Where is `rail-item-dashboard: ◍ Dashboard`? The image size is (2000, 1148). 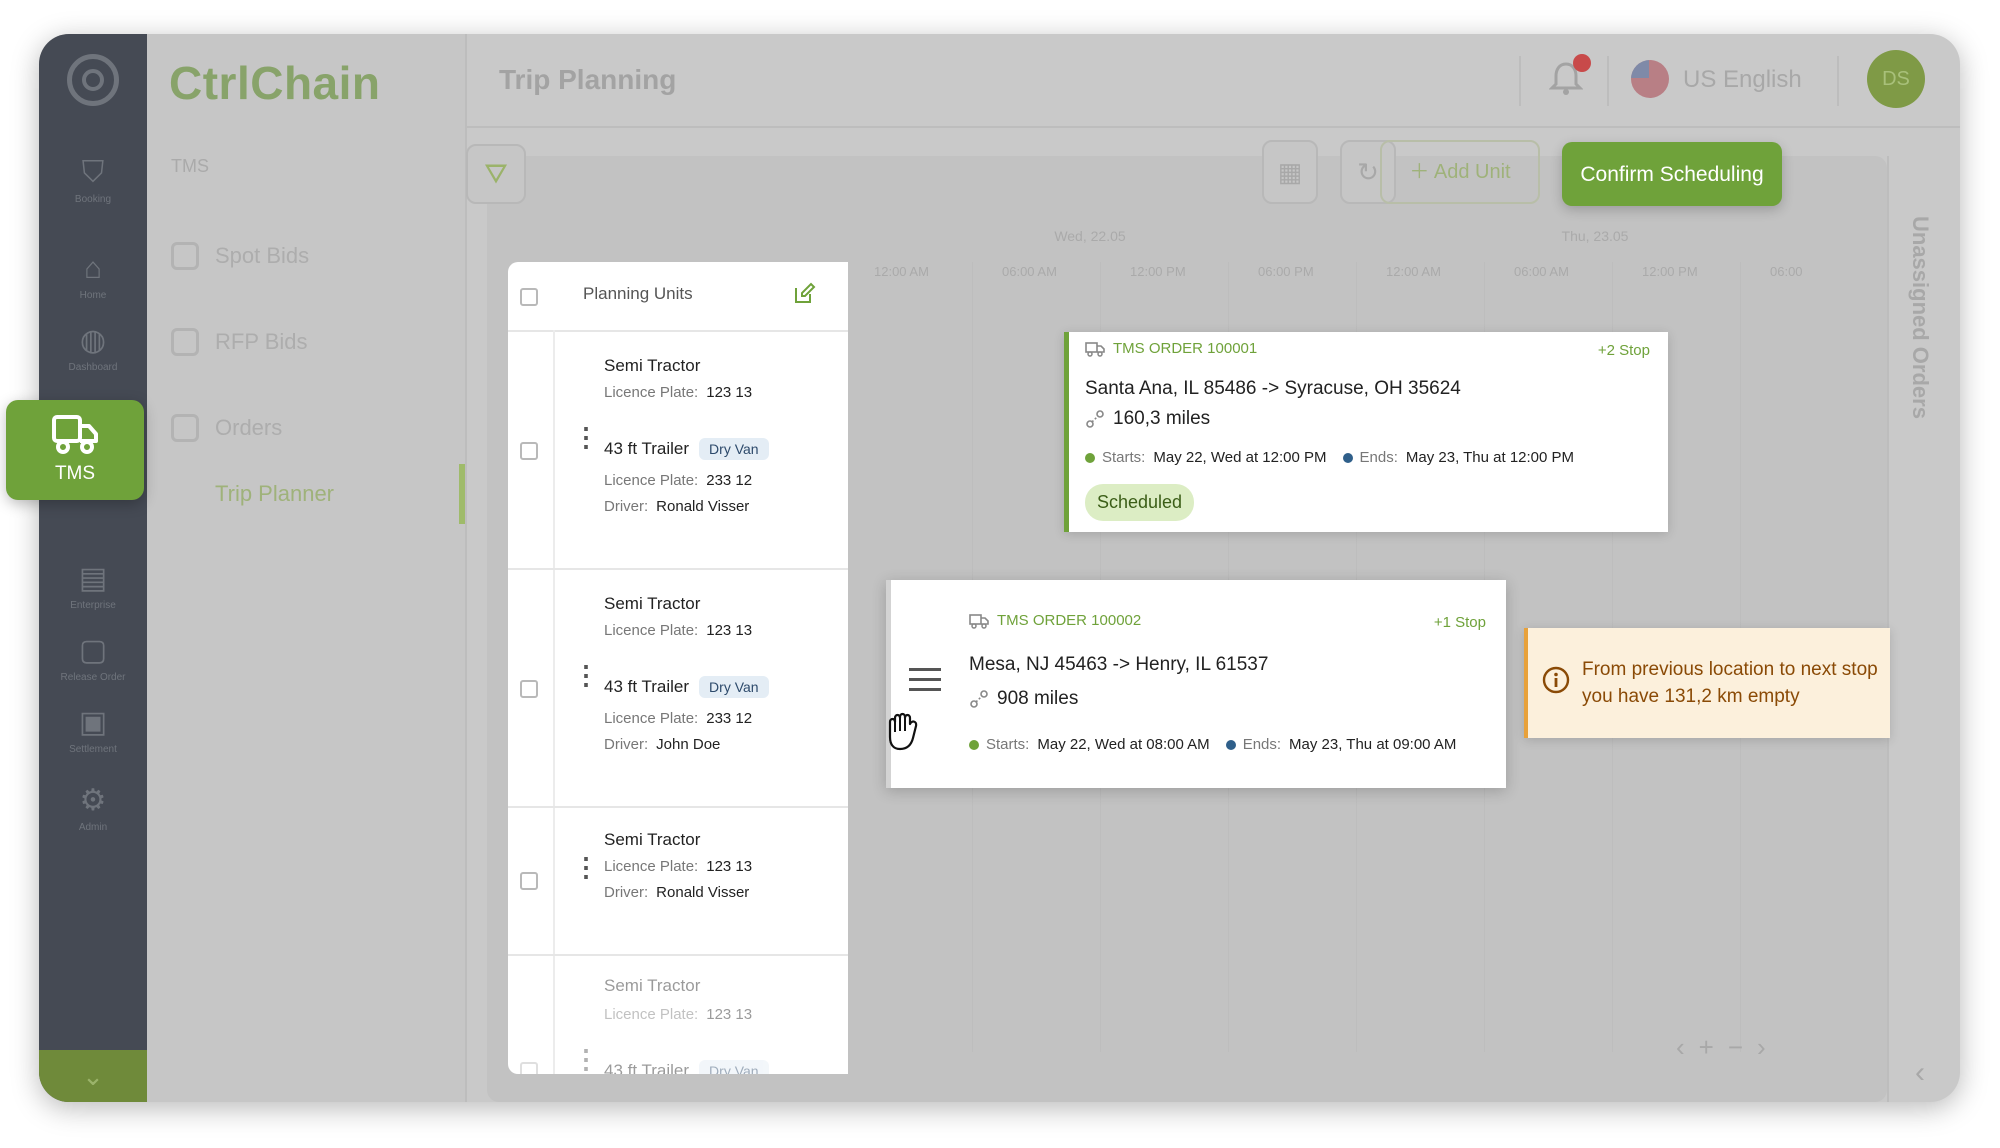 rail-item-dashboard: ◍ Dashboard is located at coordinates (93, 348).